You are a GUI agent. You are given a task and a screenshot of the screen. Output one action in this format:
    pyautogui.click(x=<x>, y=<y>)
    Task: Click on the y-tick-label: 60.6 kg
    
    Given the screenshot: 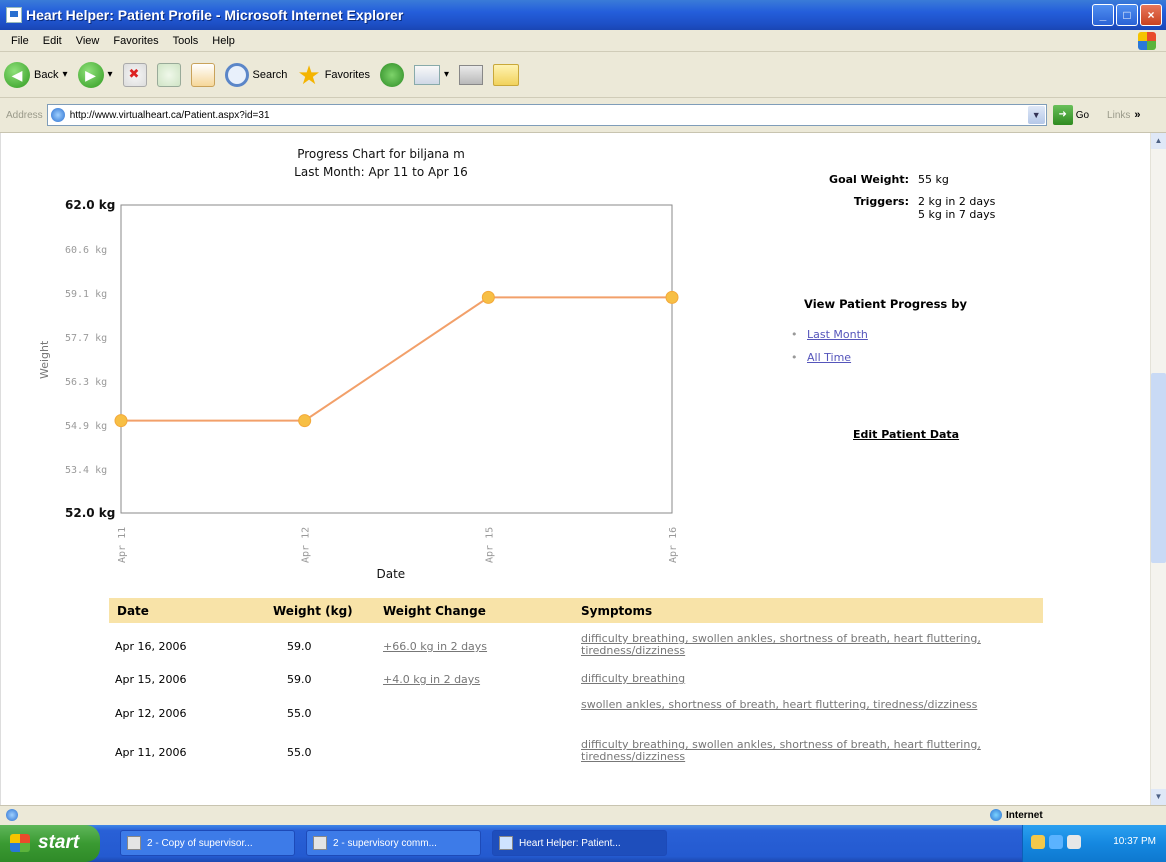 What is the action you would take?
    pyautogui.click(x=86, y=250)
    